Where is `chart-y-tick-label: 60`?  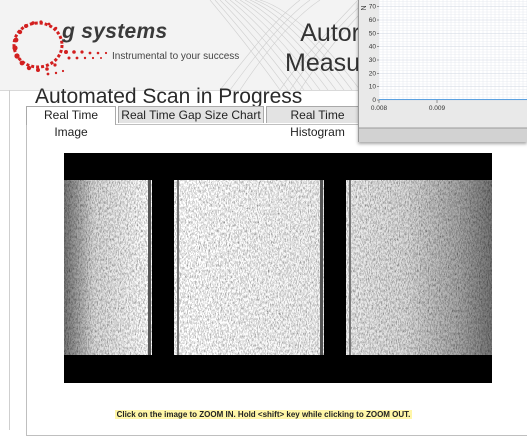 chart-y-tick-label: 60 is located at coordinates (373, 20).